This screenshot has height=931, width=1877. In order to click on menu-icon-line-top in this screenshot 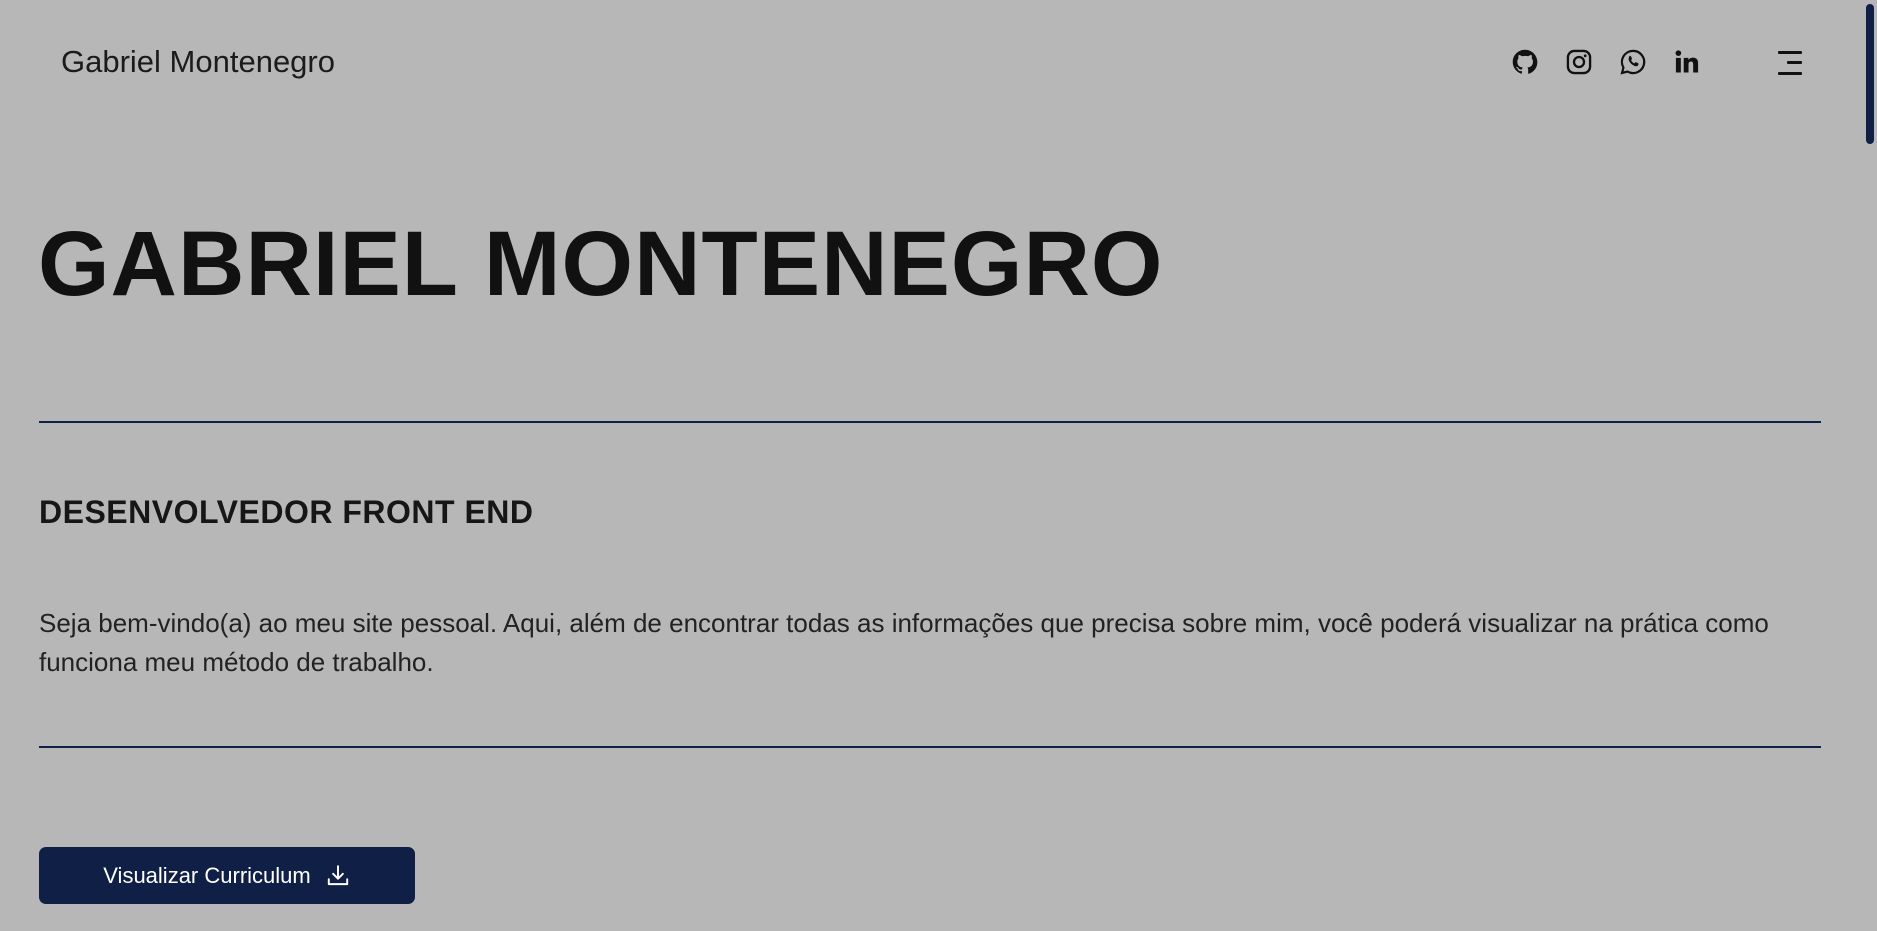, I will do `click(1790, 52)`.